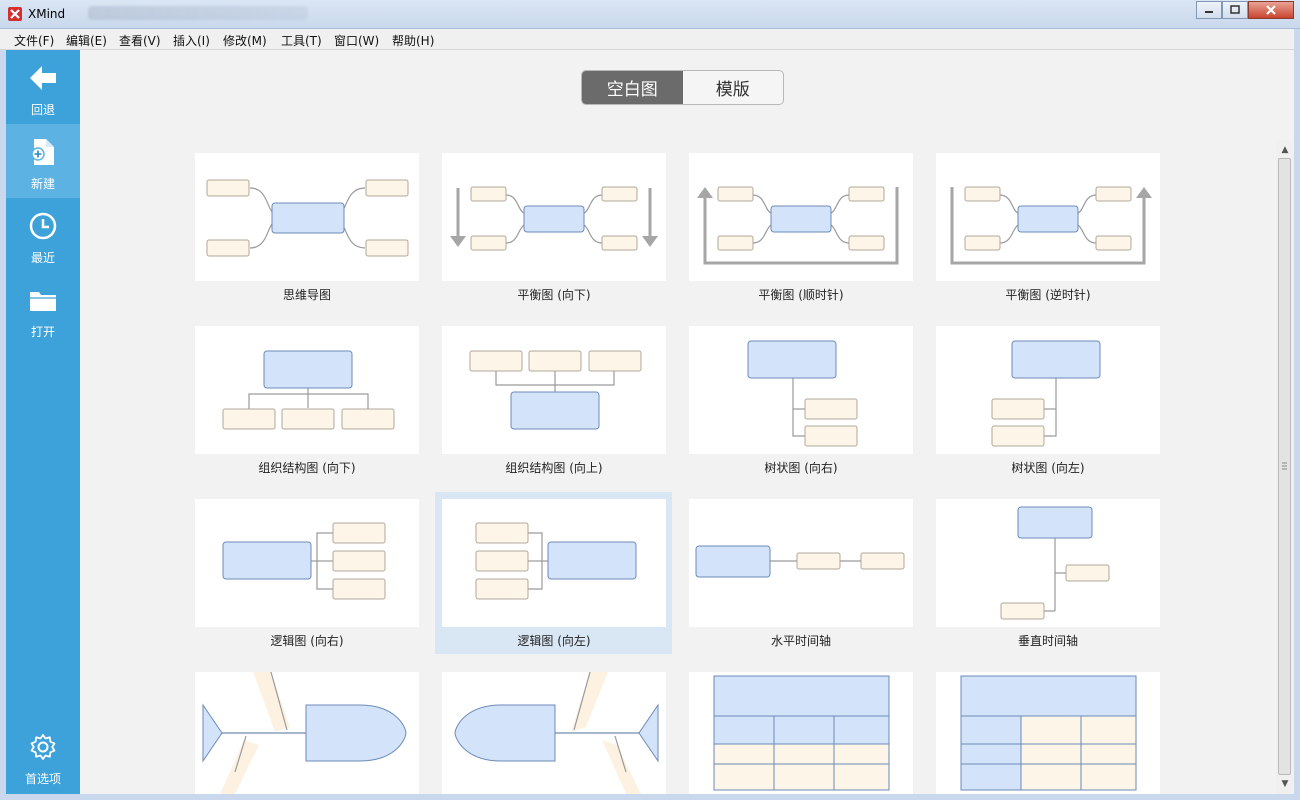  Describe the element at coordinates (42, 110) in the screenshot. I see `sidebar-label-back: 回退` at that location.